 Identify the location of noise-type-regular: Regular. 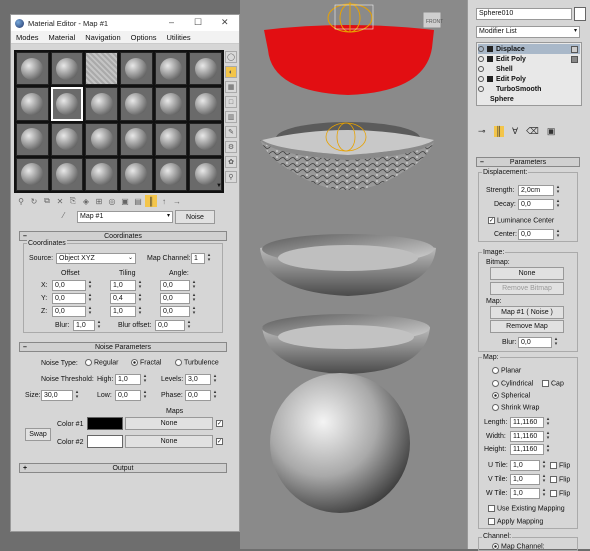
(102, 362).